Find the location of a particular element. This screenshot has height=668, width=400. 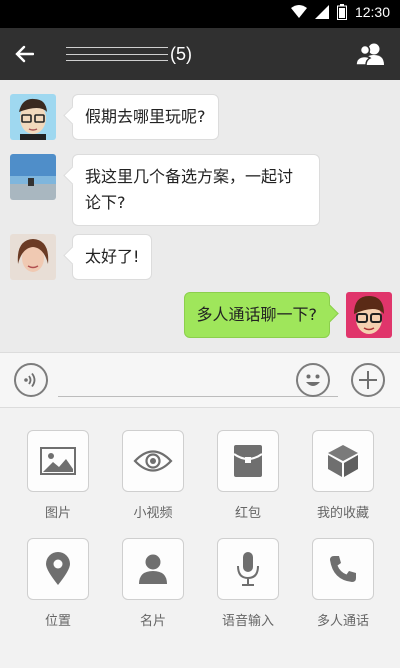

signal-icon is located at coordinates (321, 12).